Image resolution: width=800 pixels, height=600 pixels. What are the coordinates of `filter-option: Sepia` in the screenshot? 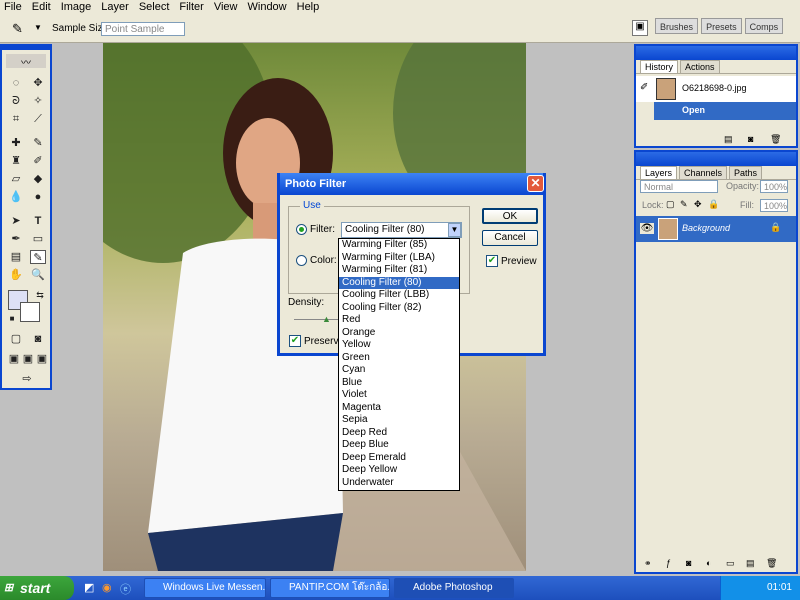 It's located at (399, 420).